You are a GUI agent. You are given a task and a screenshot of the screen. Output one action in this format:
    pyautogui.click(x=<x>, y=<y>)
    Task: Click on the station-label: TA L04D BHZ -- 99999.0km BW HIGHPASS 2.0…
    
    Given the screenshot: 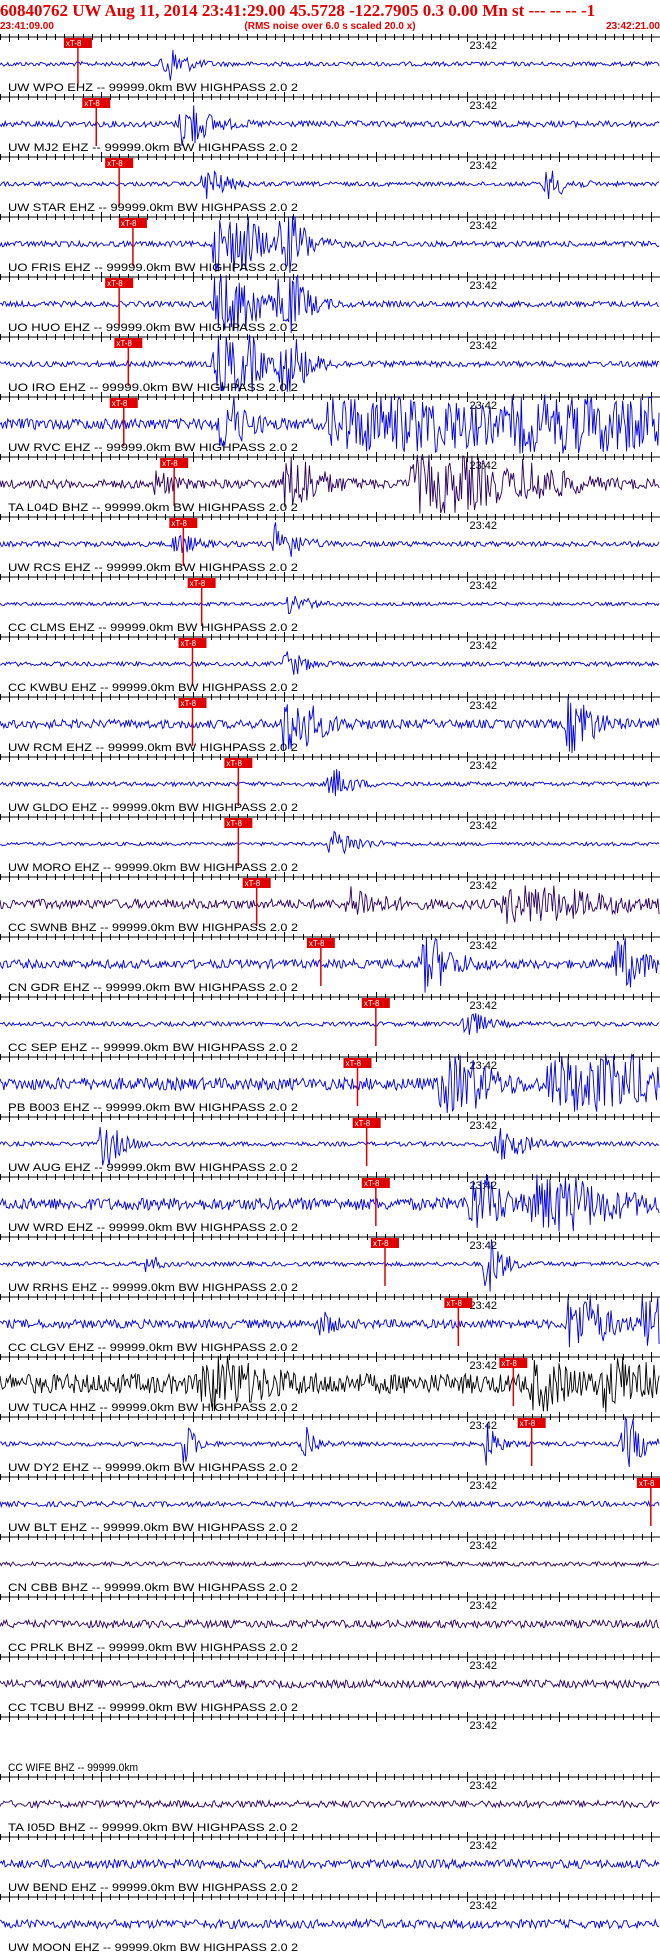 What is the action you would take?
    pyautogui.click(x=153, y=508)
    